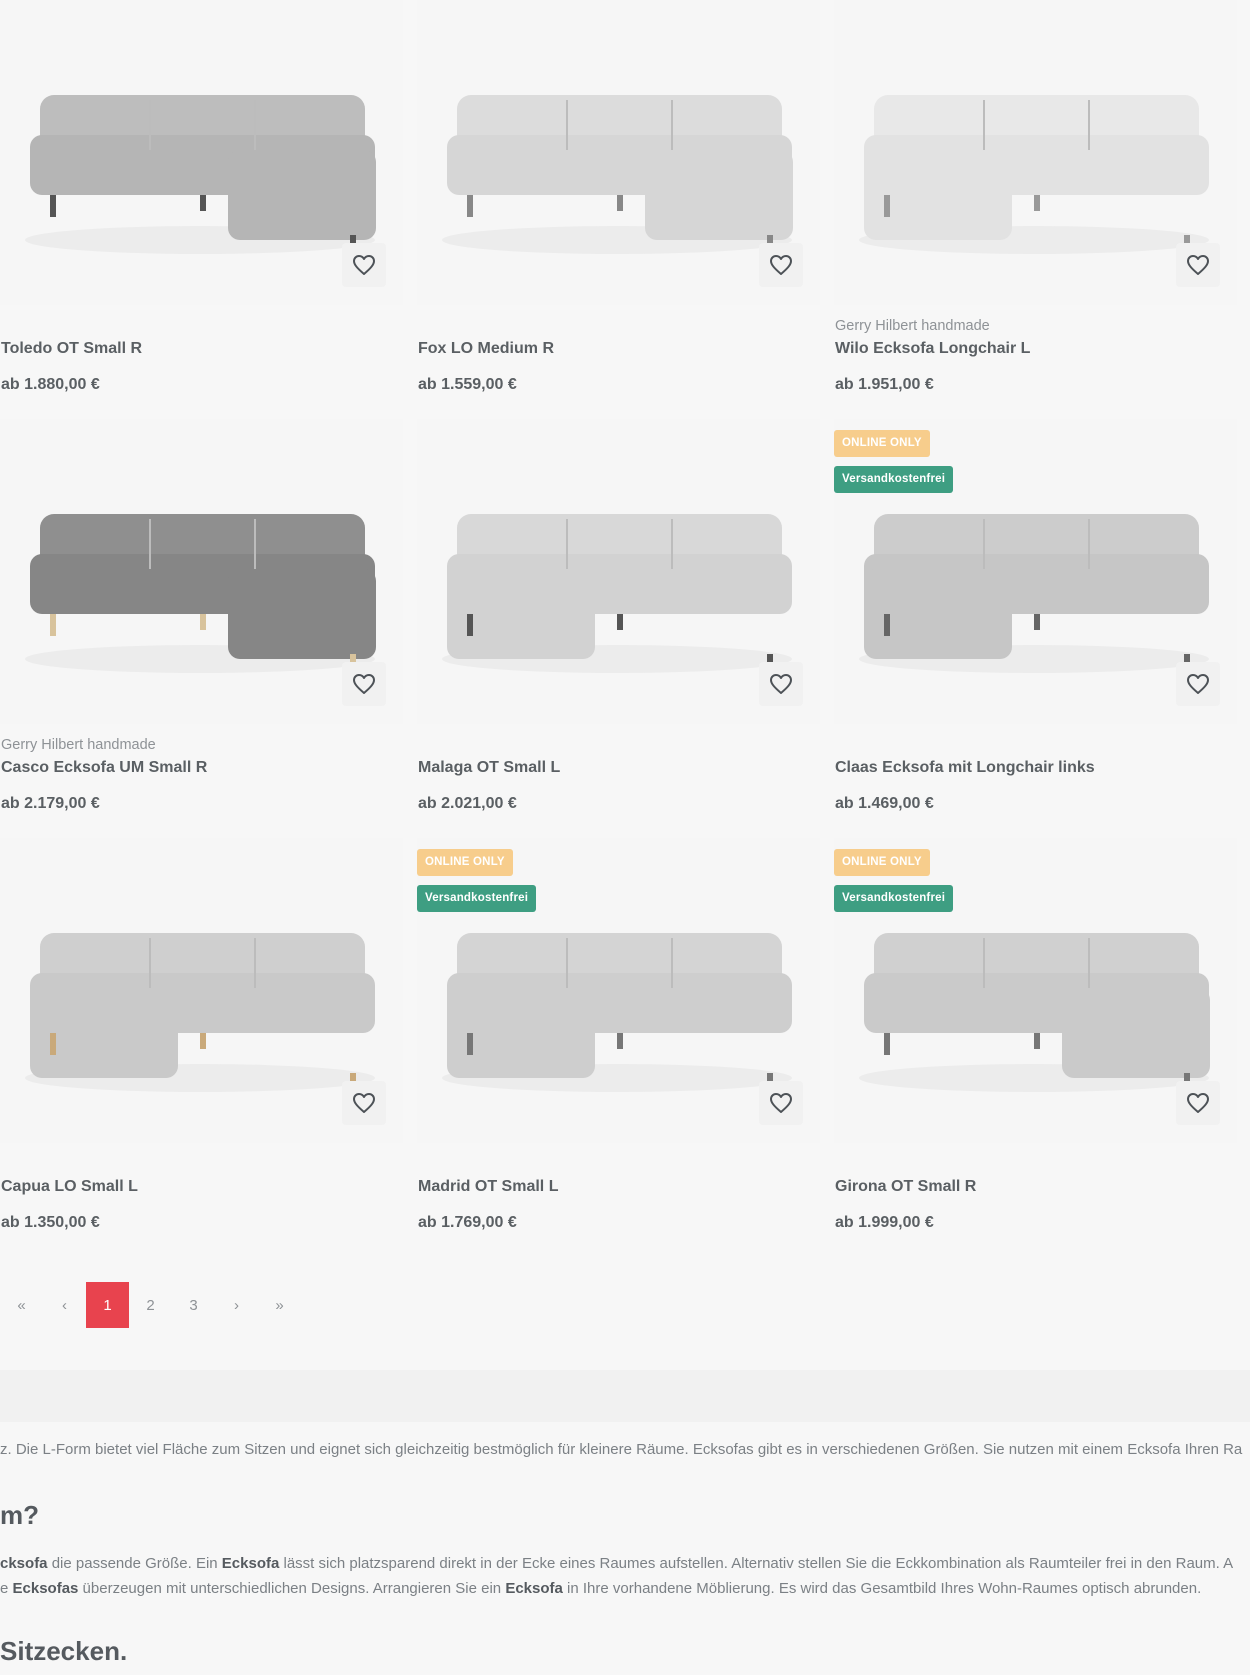  Describe the element at coordinates (489, 768) in the screenshot. I see `product-name: Malaga OT Small L` at that location.